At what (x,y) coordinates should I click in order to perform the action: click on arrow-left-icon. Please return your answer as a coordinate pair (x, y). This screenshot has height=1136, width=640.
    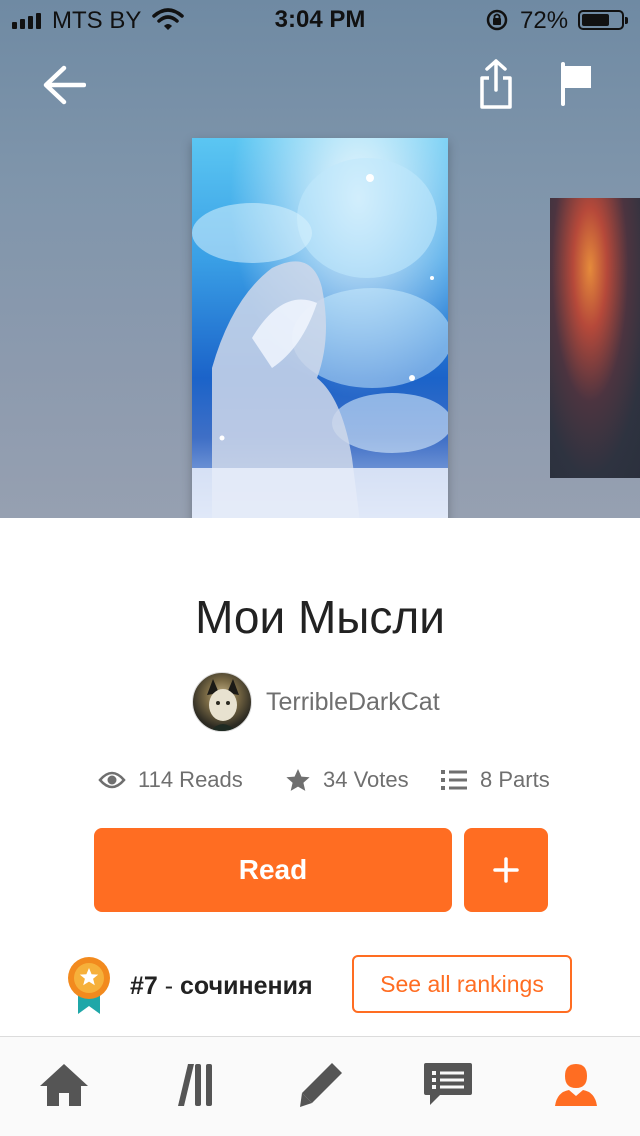
    Looking at the image, I should click on (64, 85).